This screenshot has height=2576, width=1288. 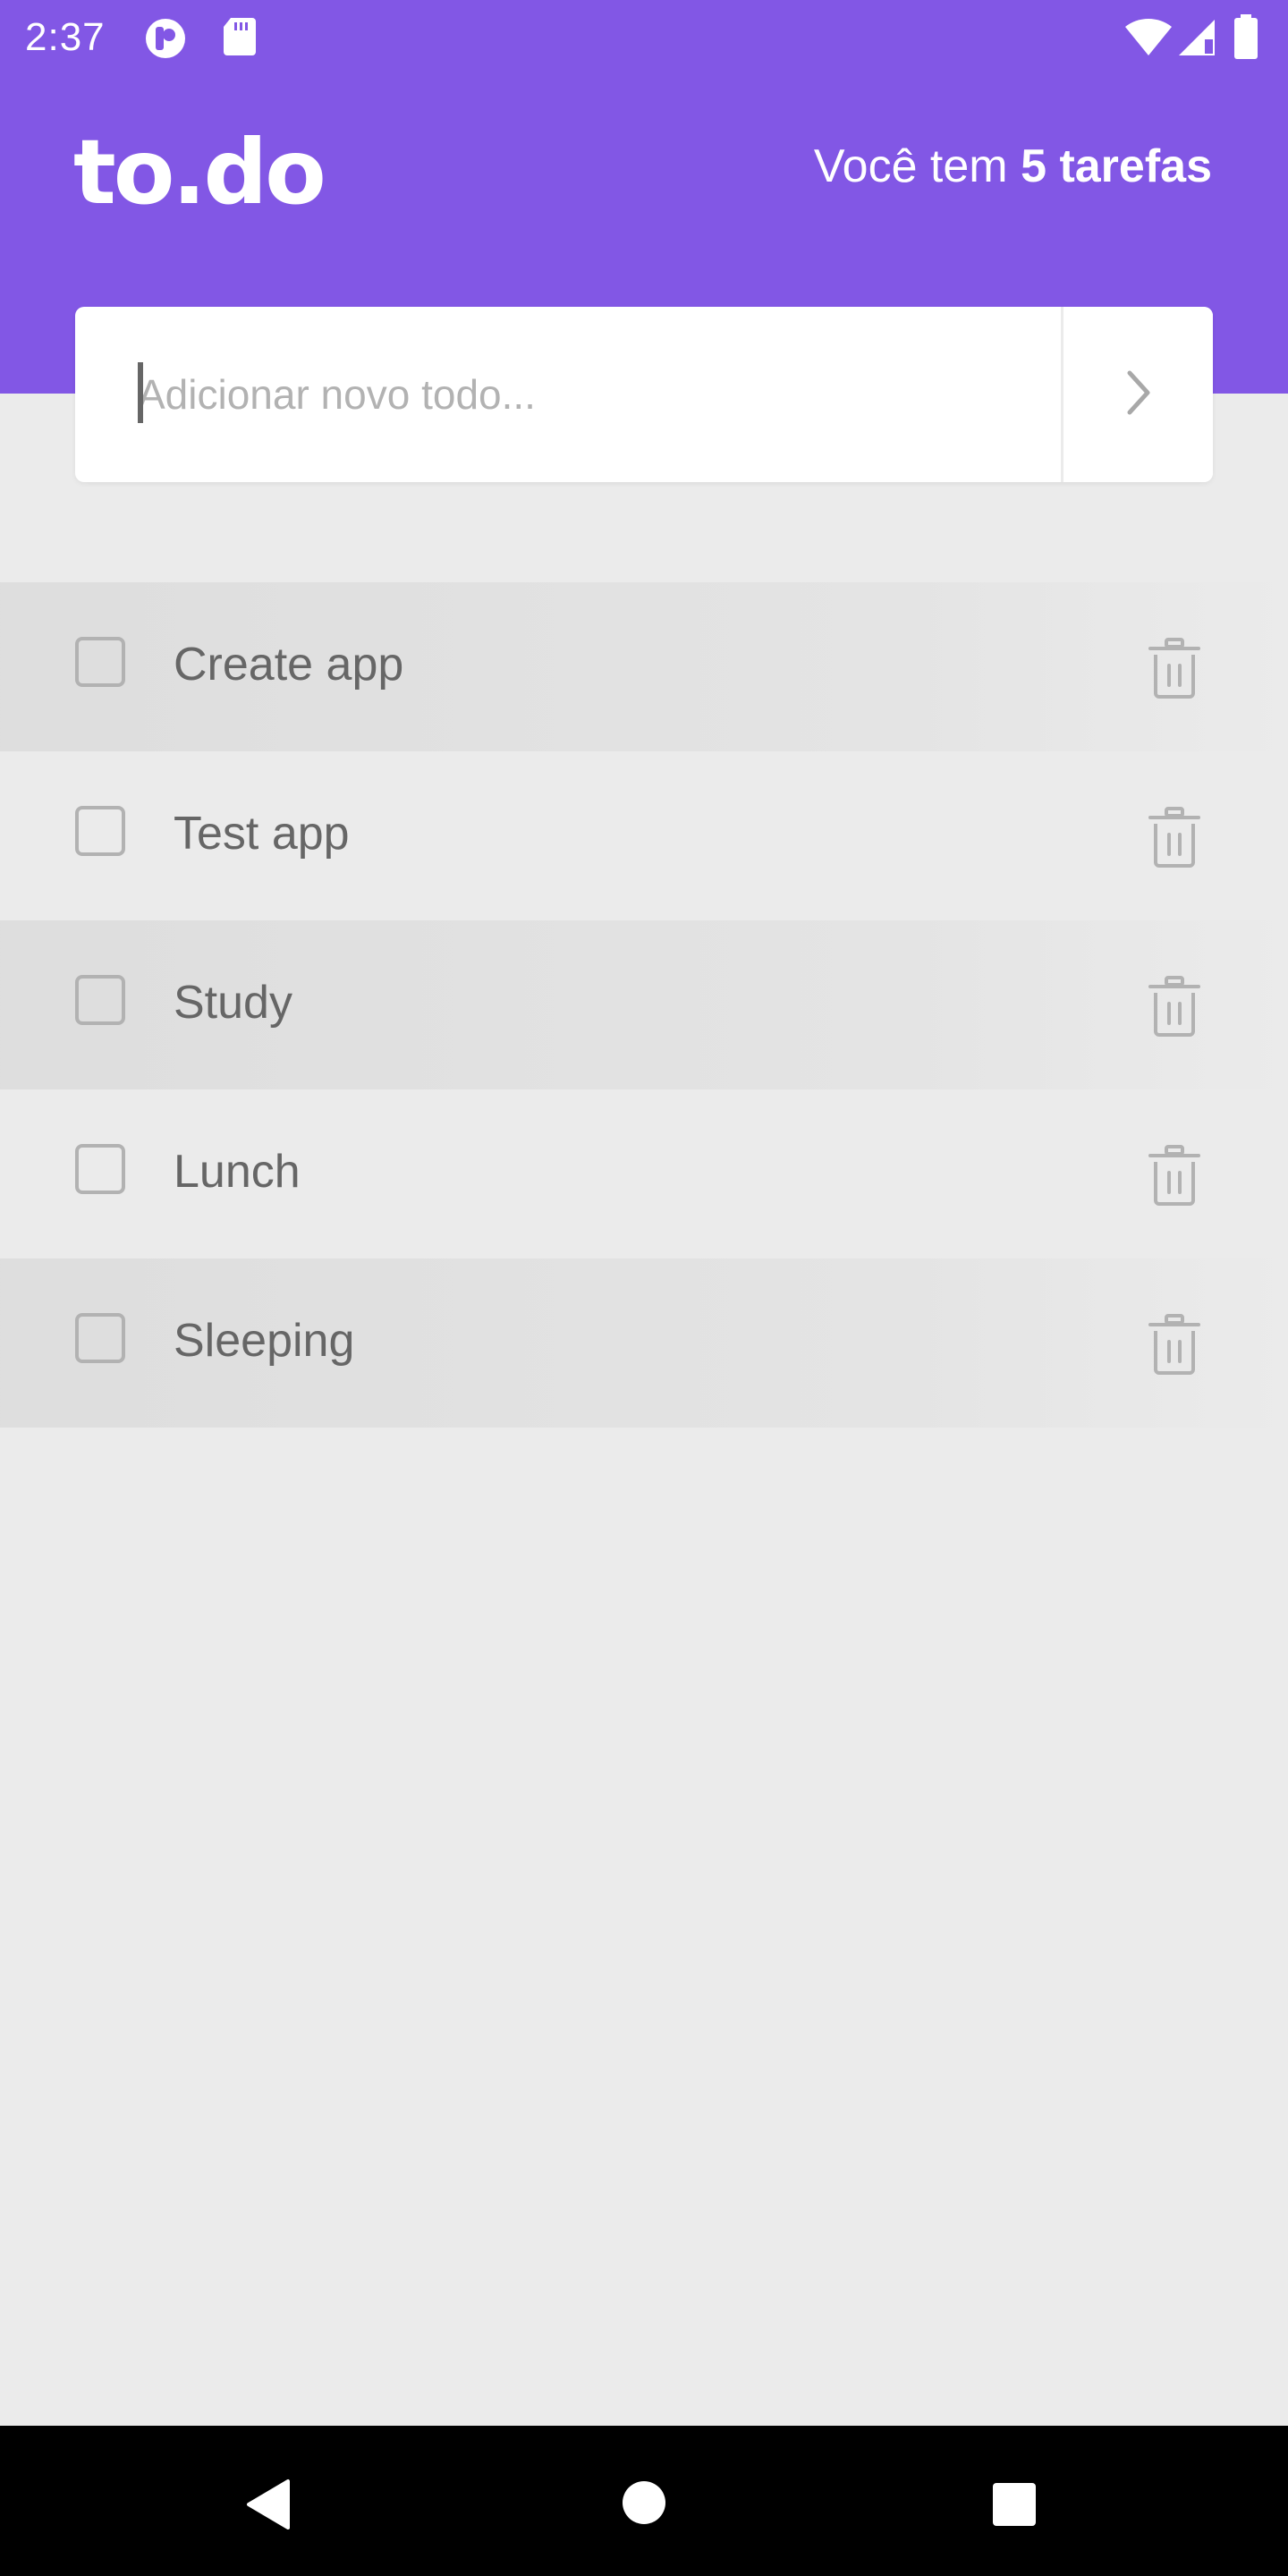 I want to click on task-item: Study, so click(x=644, y=1004).